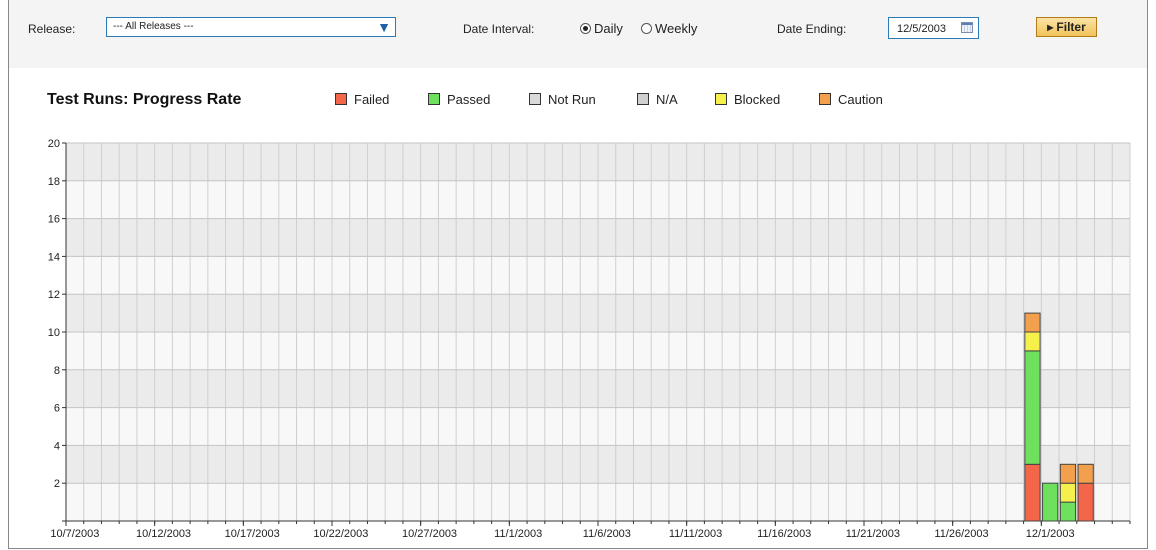 This screenshot has width=1156, height=550. Describe the element at coordinates (961, 534) in the screenshot. I see `x-tick-label: 11/26/2003` at that location.